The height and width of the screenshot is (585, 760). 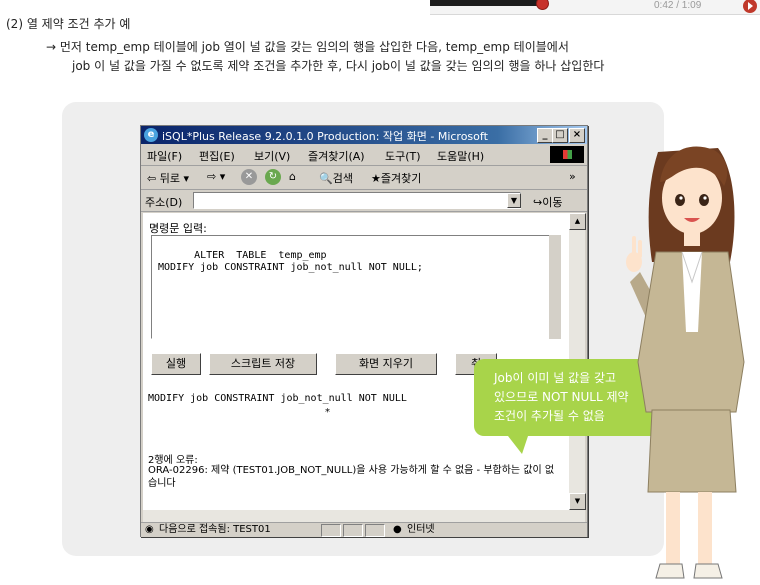 What do you see at coordinates (595, 7) in the screenshot?
I see `media-player: 0:42 / 1:09` at bounding box center [595, 7].